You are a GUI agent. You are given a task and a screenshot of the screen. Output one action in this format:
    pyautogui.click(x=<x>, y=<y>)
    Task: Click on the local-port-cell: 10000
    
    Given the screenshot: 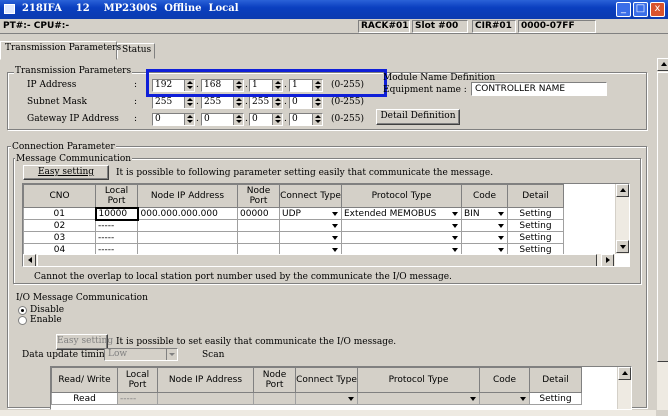 What is the action you would take?
    pyautogui.click(x=116, y=213)
    